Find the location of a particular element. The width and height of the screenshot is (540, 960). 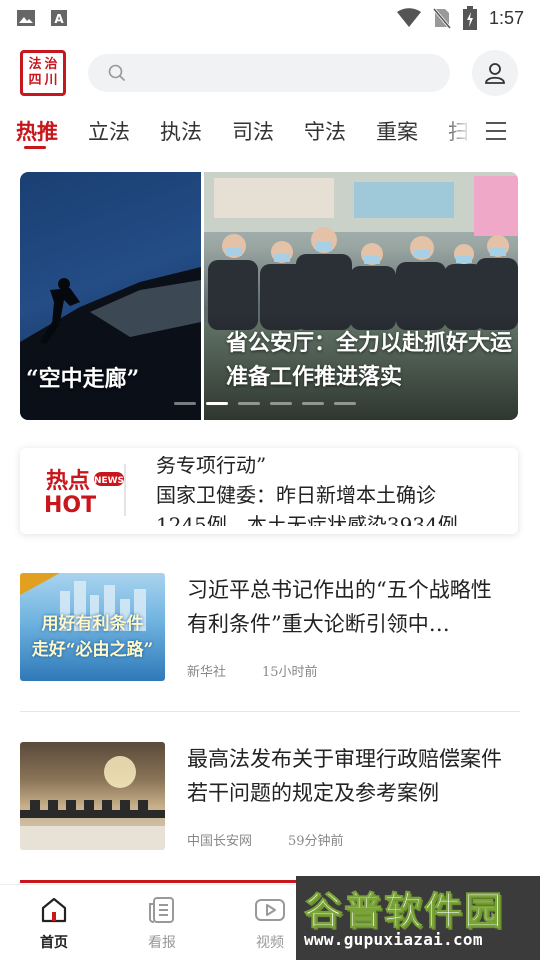

app-logo: 法 治 四 川 is located at coordinates (43, 73).